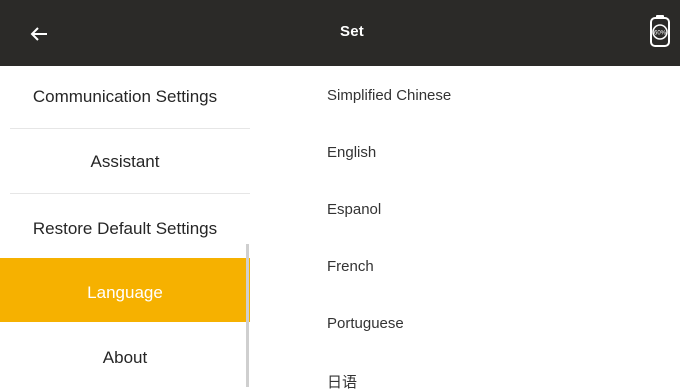 The height and width of the screenshot is (392, 680). Describe the element at coordinates (125, 357) in the screenshot. I see `sidebar-item-label: About` at that location.